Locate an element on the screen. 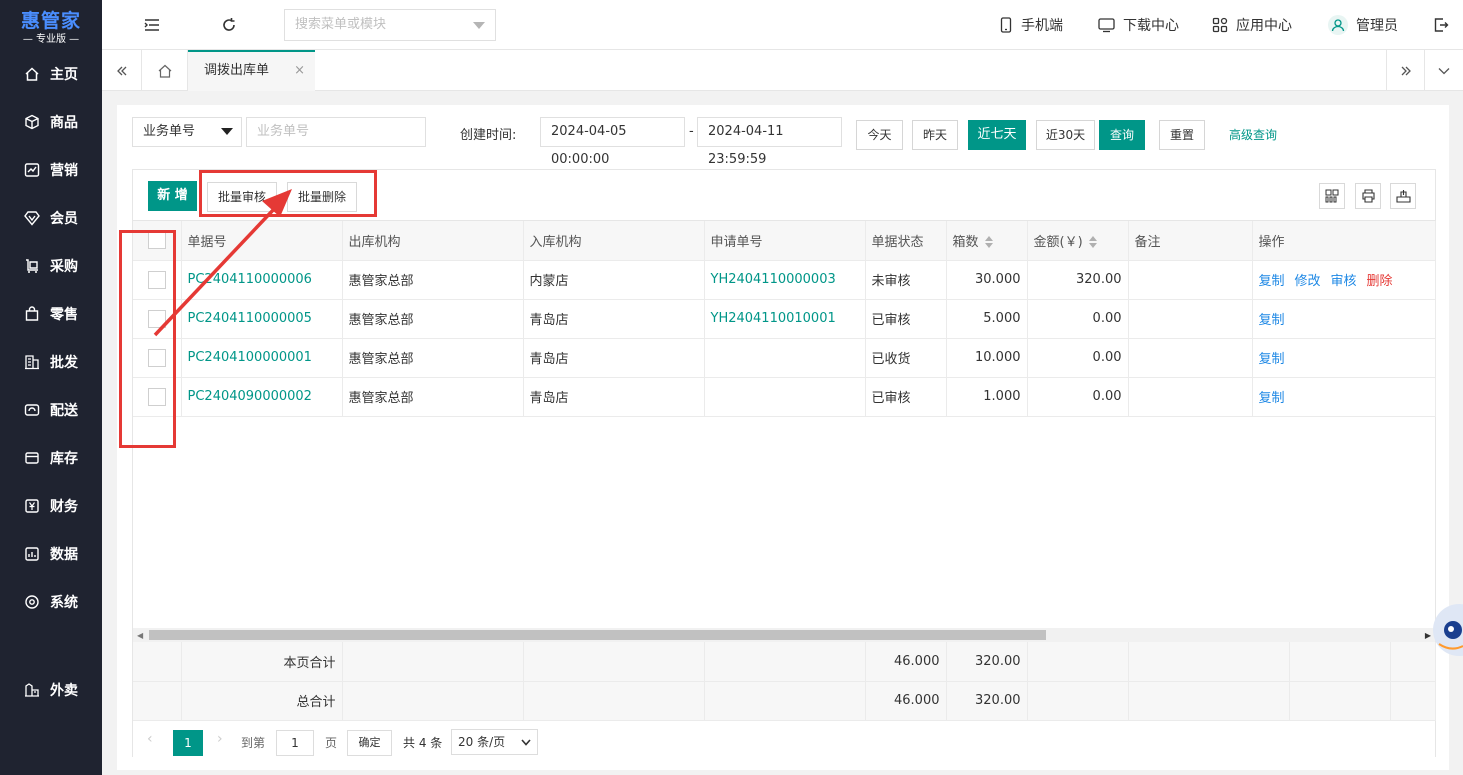  sidebar-item-data: 数据 is located at coordinates (51, 554).